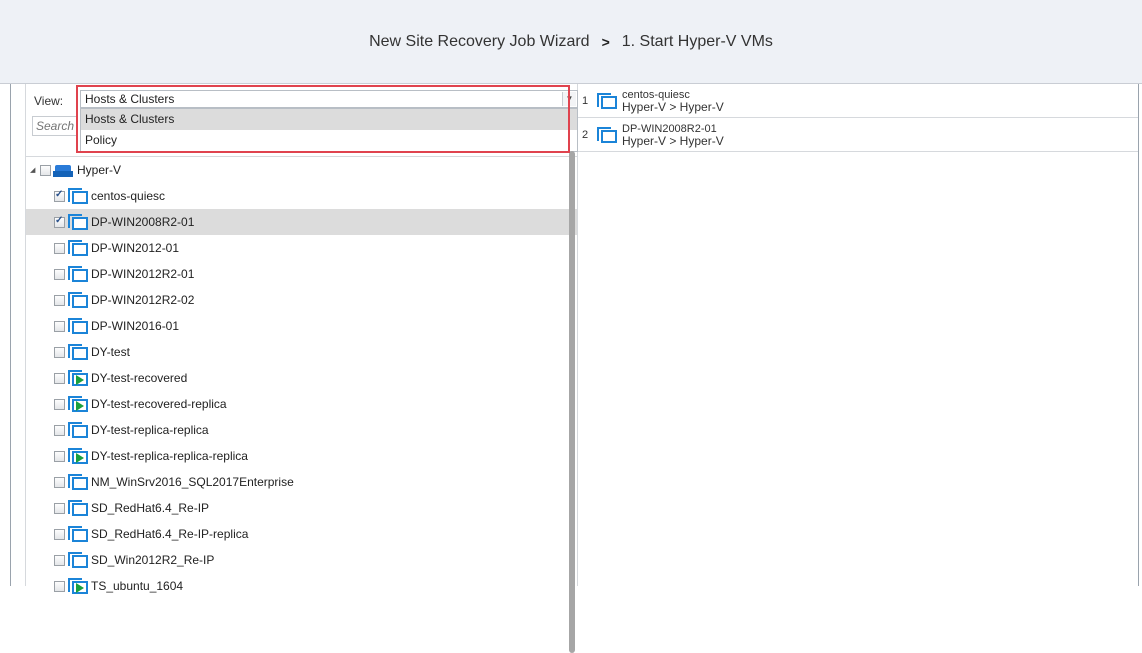 The height and width of the screenshot is (653, 1142). I want to click on vm-label: DY-test-replica-replica-replica, so click(169, 456).